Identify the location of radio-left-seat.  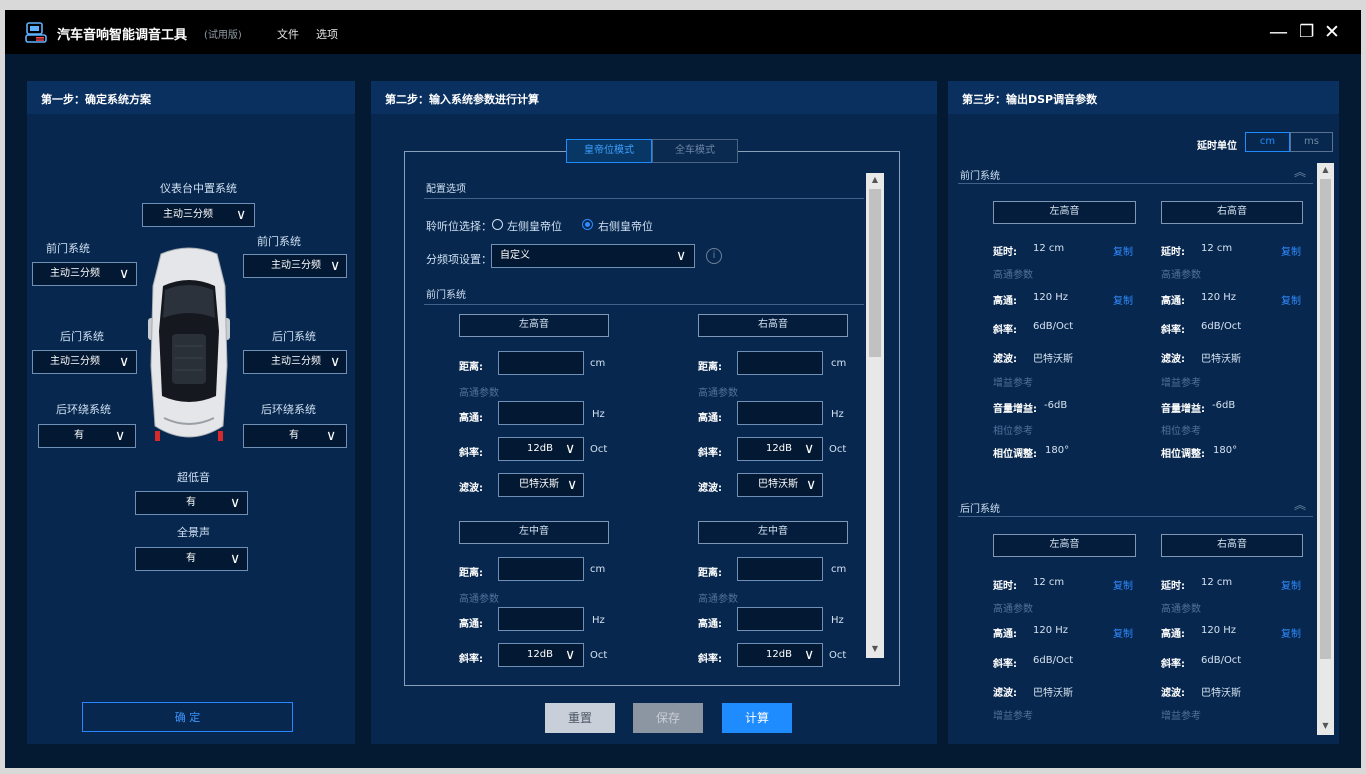
(497, 224).